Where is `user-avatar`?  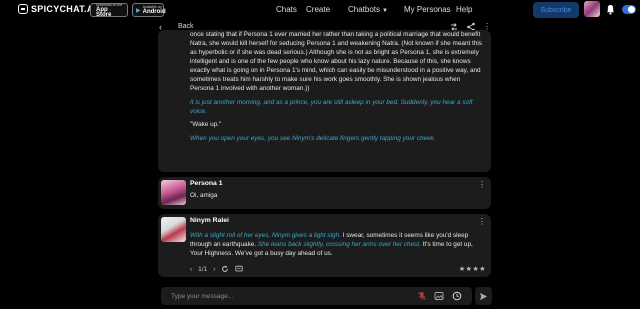 user-avatar is located at coordinates (592, 9).